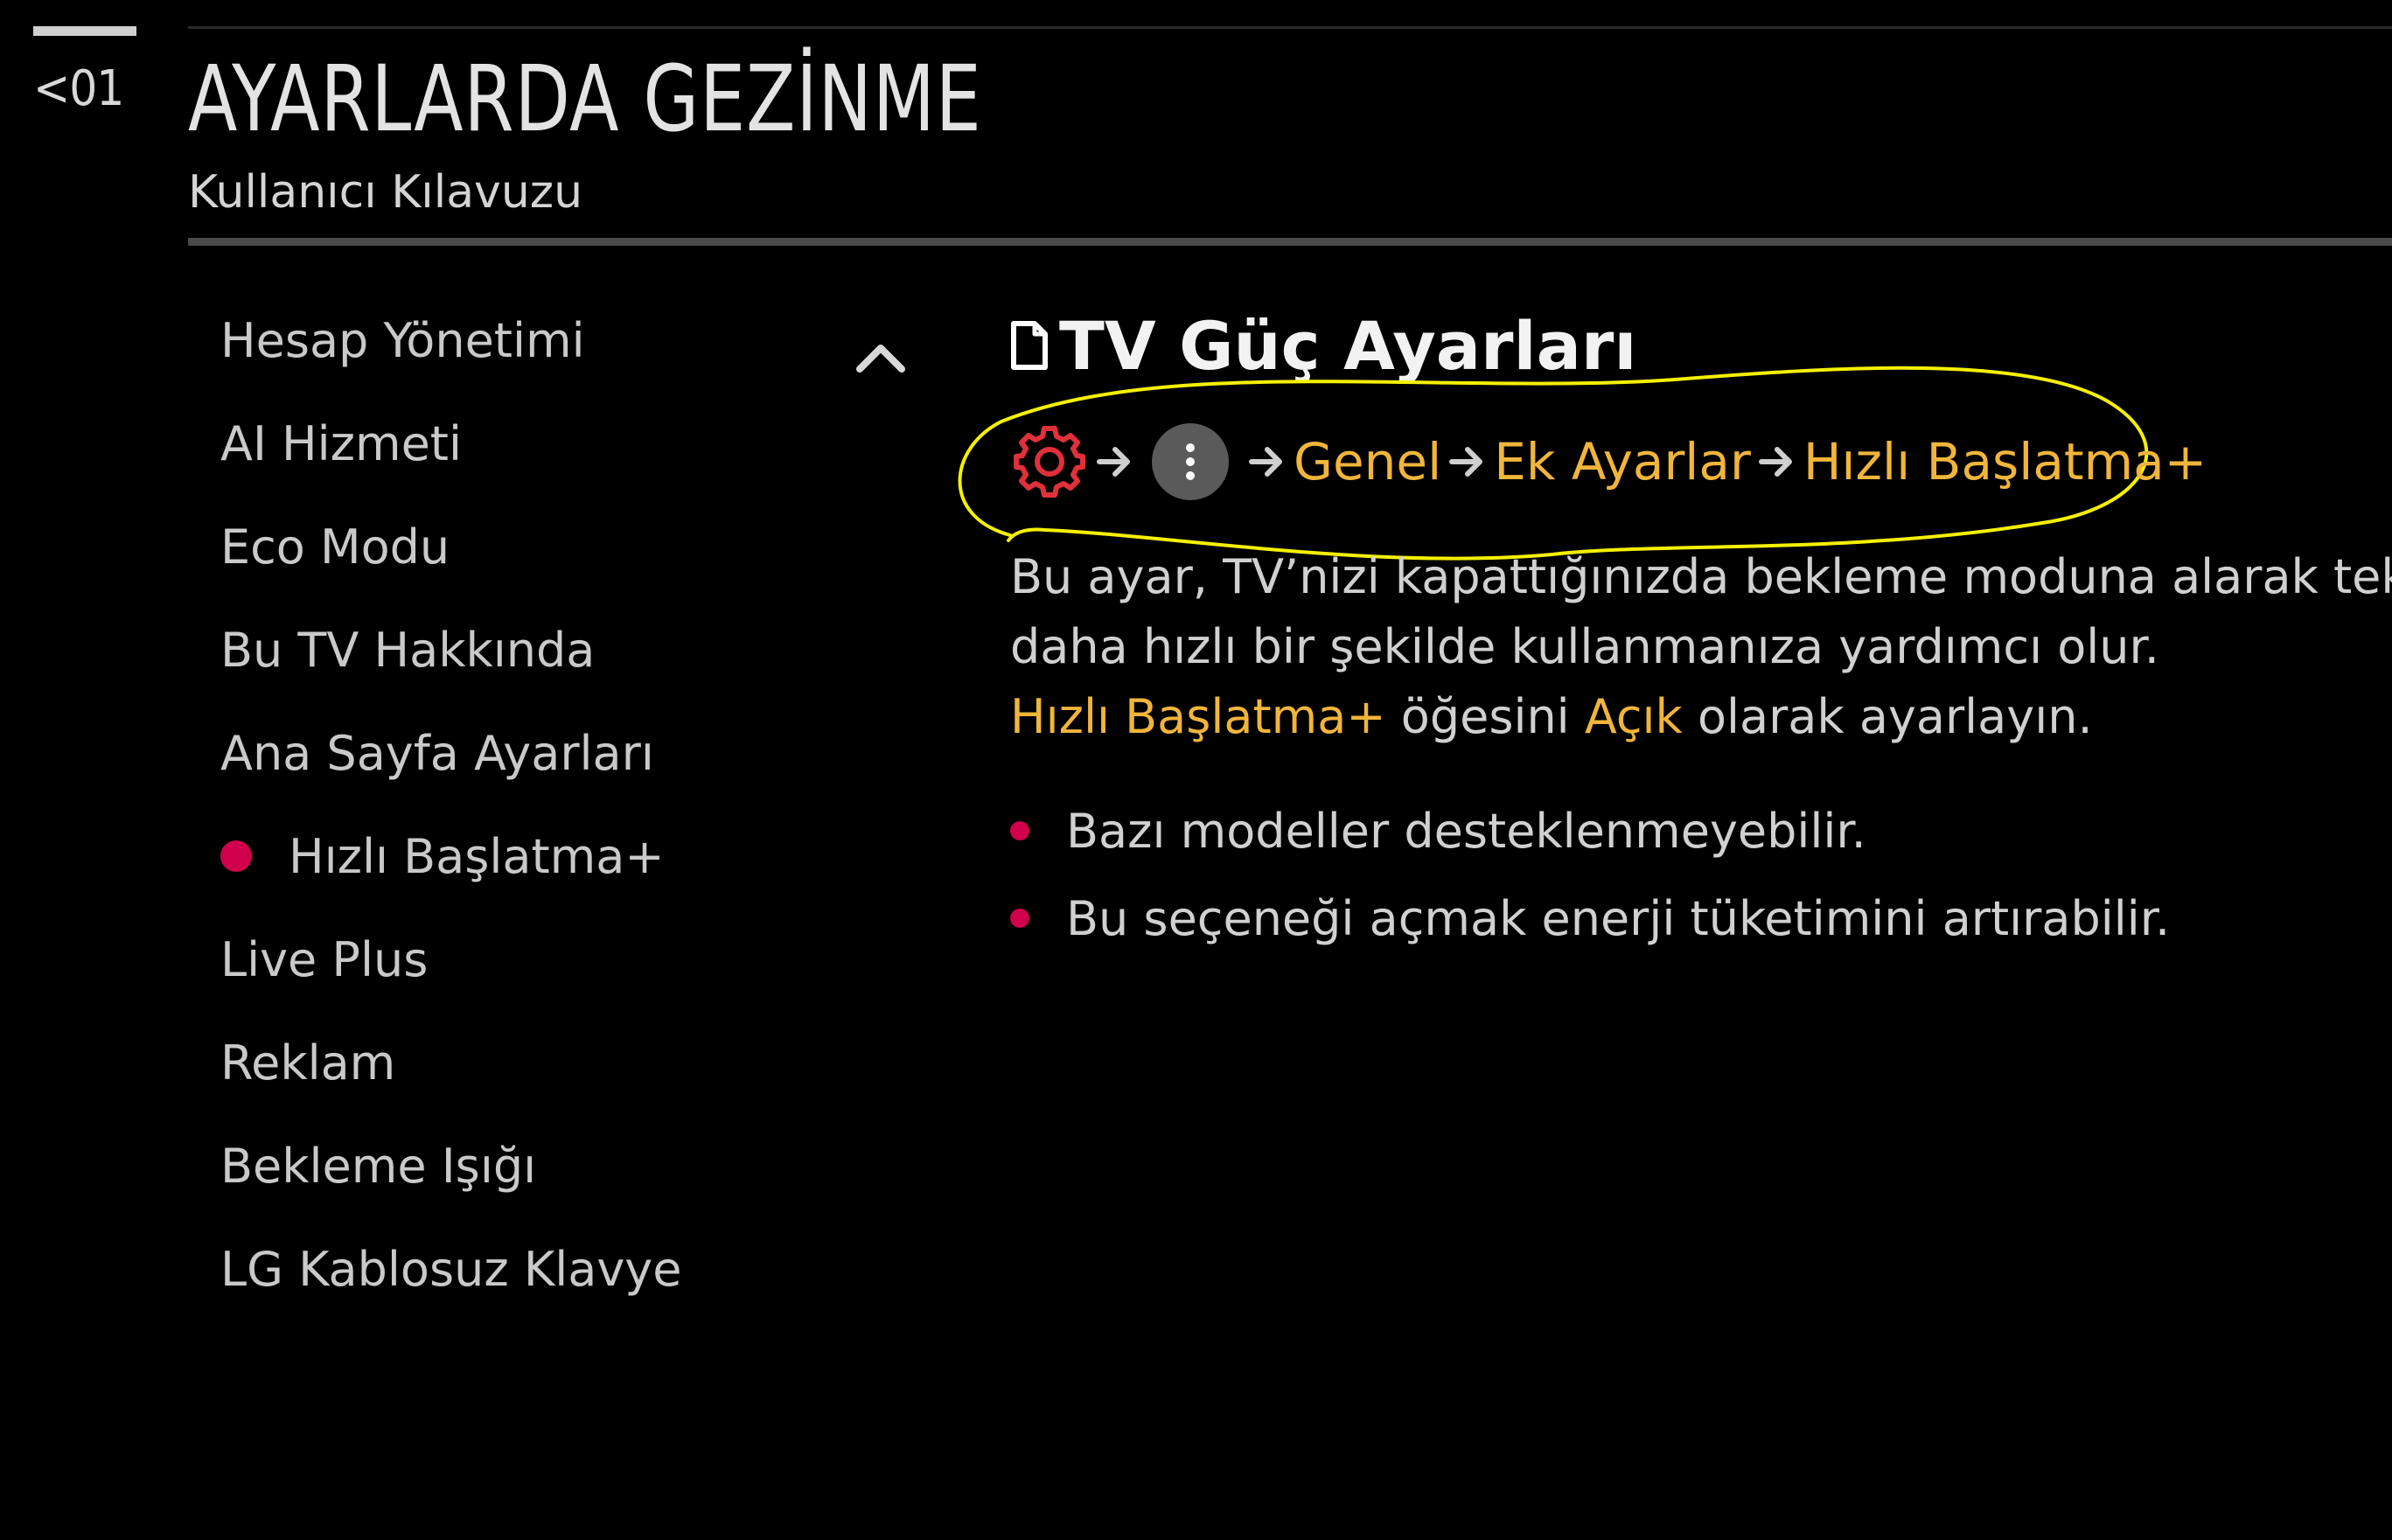  Describe the element at coordinates (535, 959) in the screenshot. I see `sidebar-item-live-plus: Live Plus` at that location.